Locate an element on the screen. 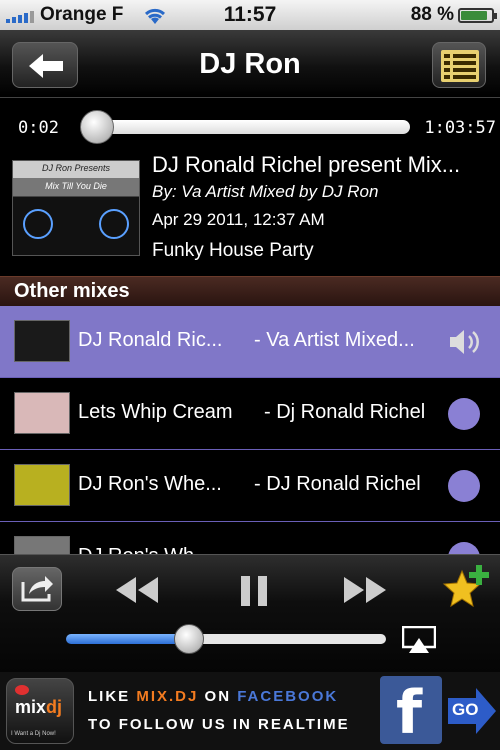  banner-like: LIKE is located at coordinates (112, 696).